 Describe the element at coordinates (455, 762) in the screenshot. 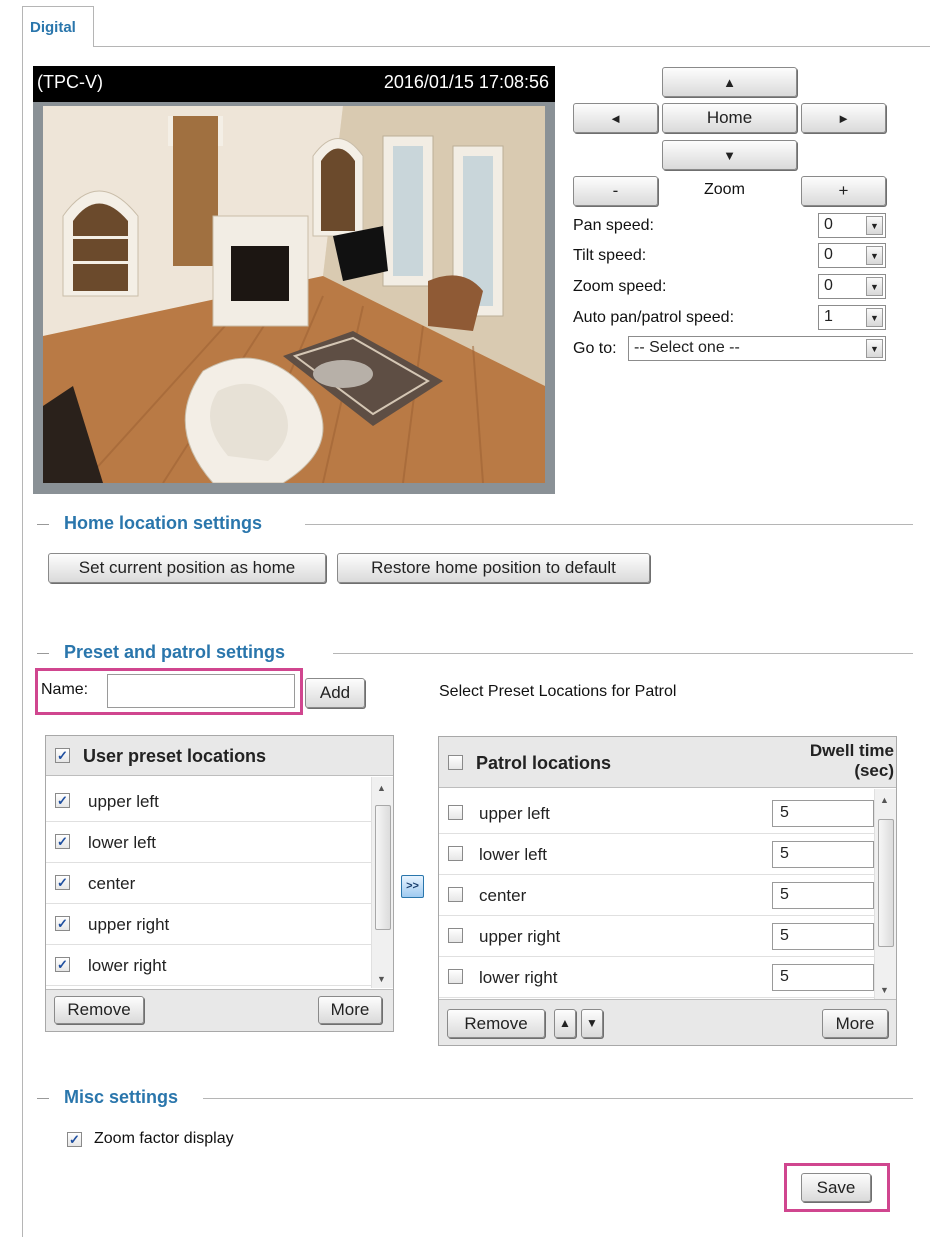

I see `select-all-patrol-checkbox` at that location.